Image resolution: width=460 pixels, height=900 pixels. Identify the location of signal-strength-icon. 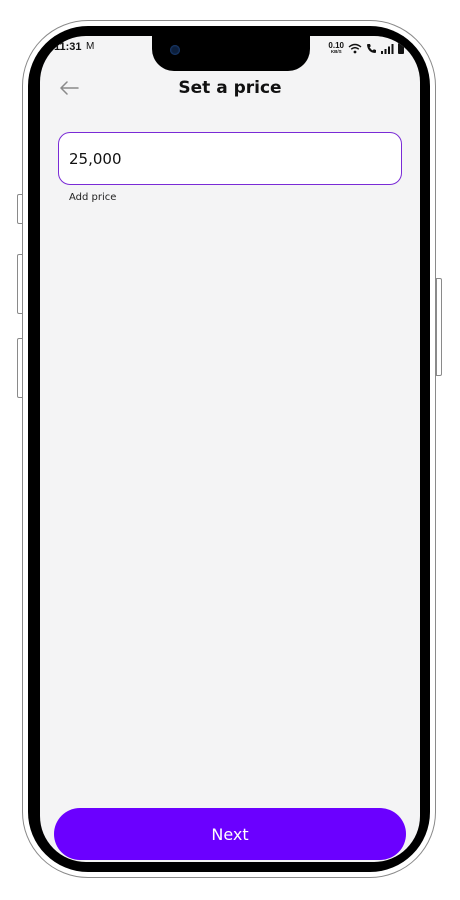
(387, 48).